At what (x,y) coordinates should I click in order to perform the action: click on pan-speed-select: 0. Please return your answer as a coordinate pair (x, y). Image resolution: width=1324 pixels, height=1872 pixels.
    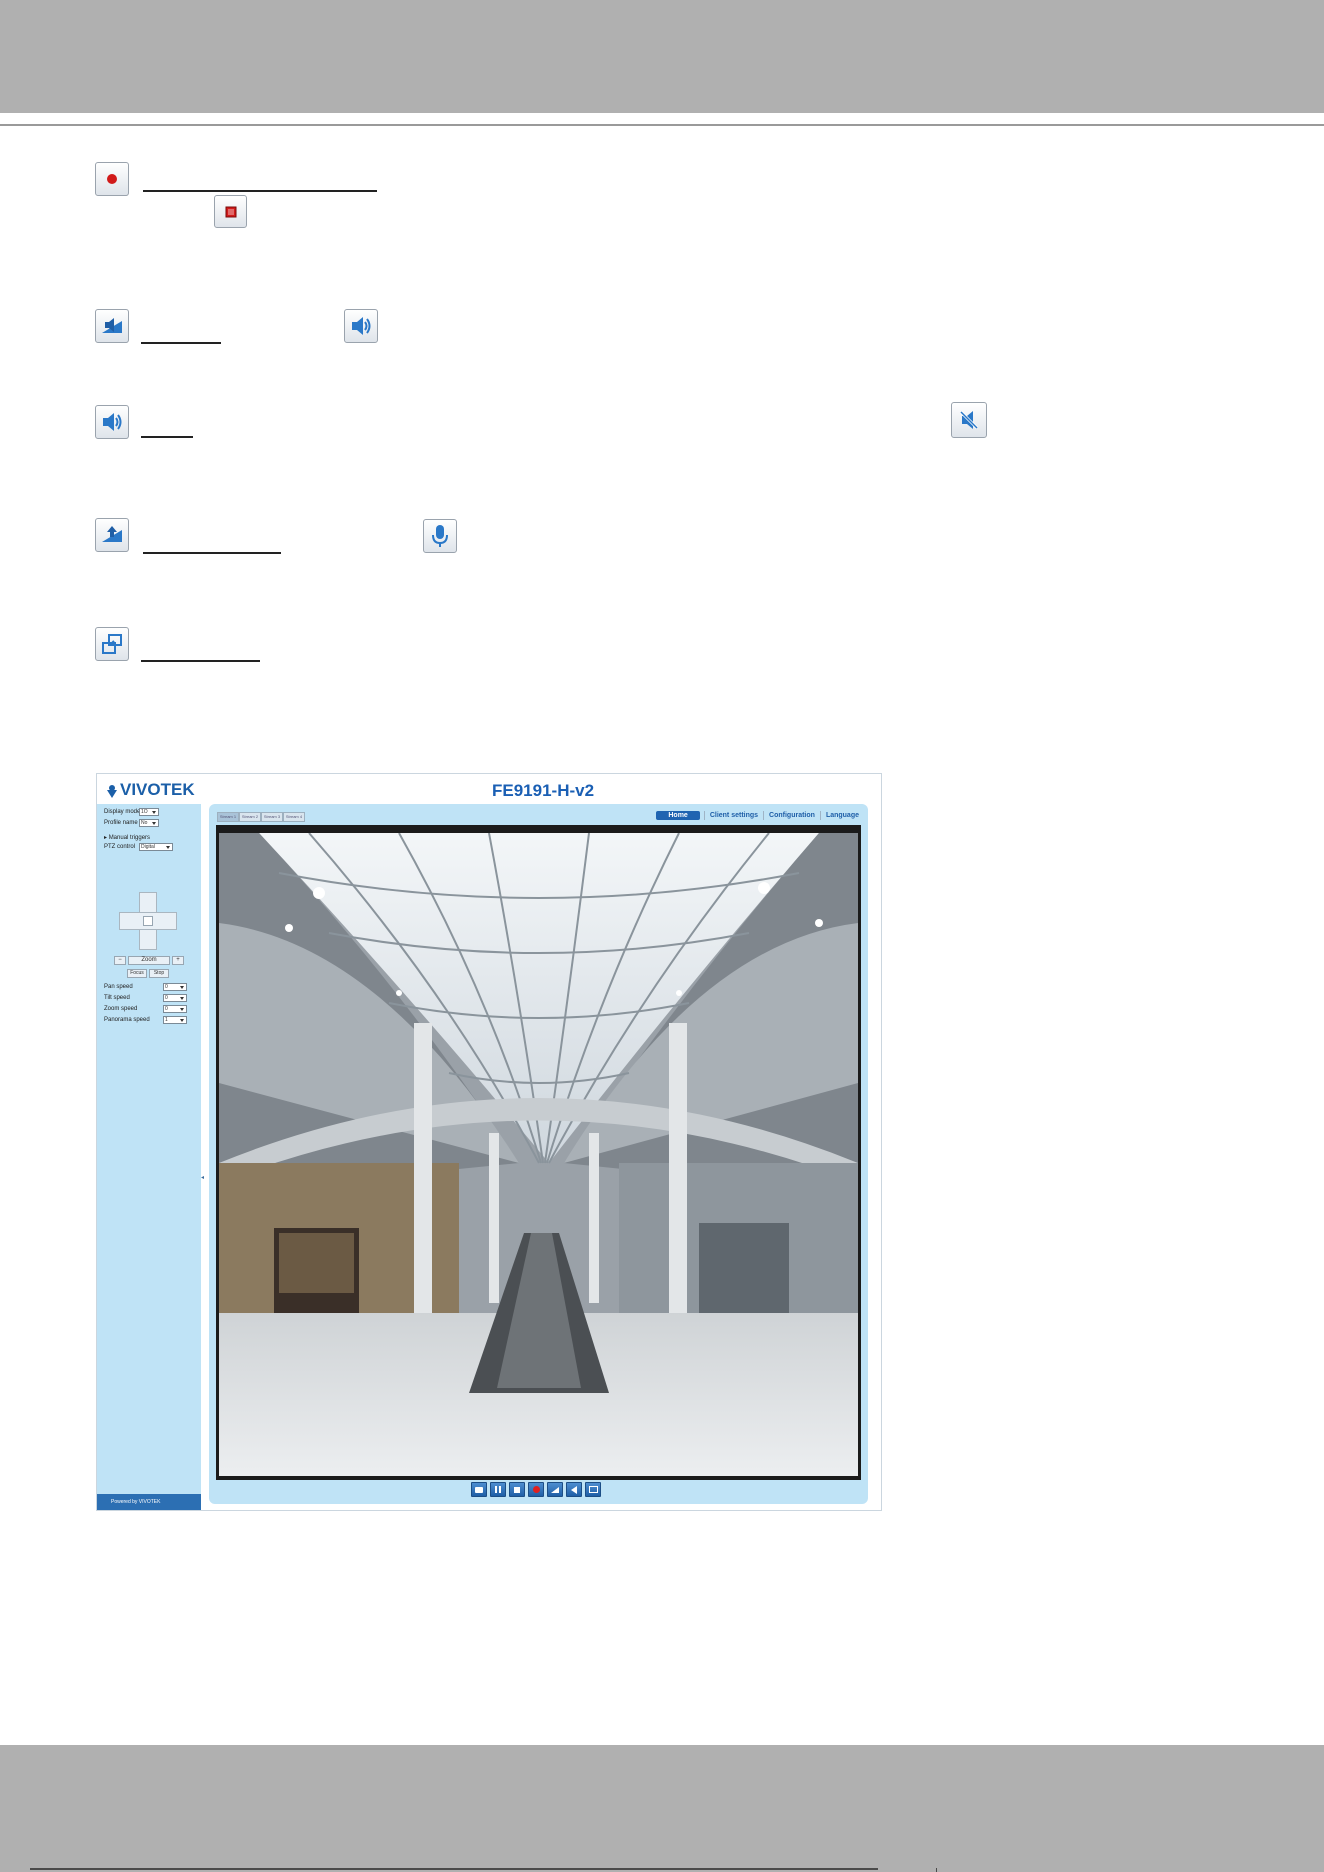
    Looking at the image, I should click on (175, 987).